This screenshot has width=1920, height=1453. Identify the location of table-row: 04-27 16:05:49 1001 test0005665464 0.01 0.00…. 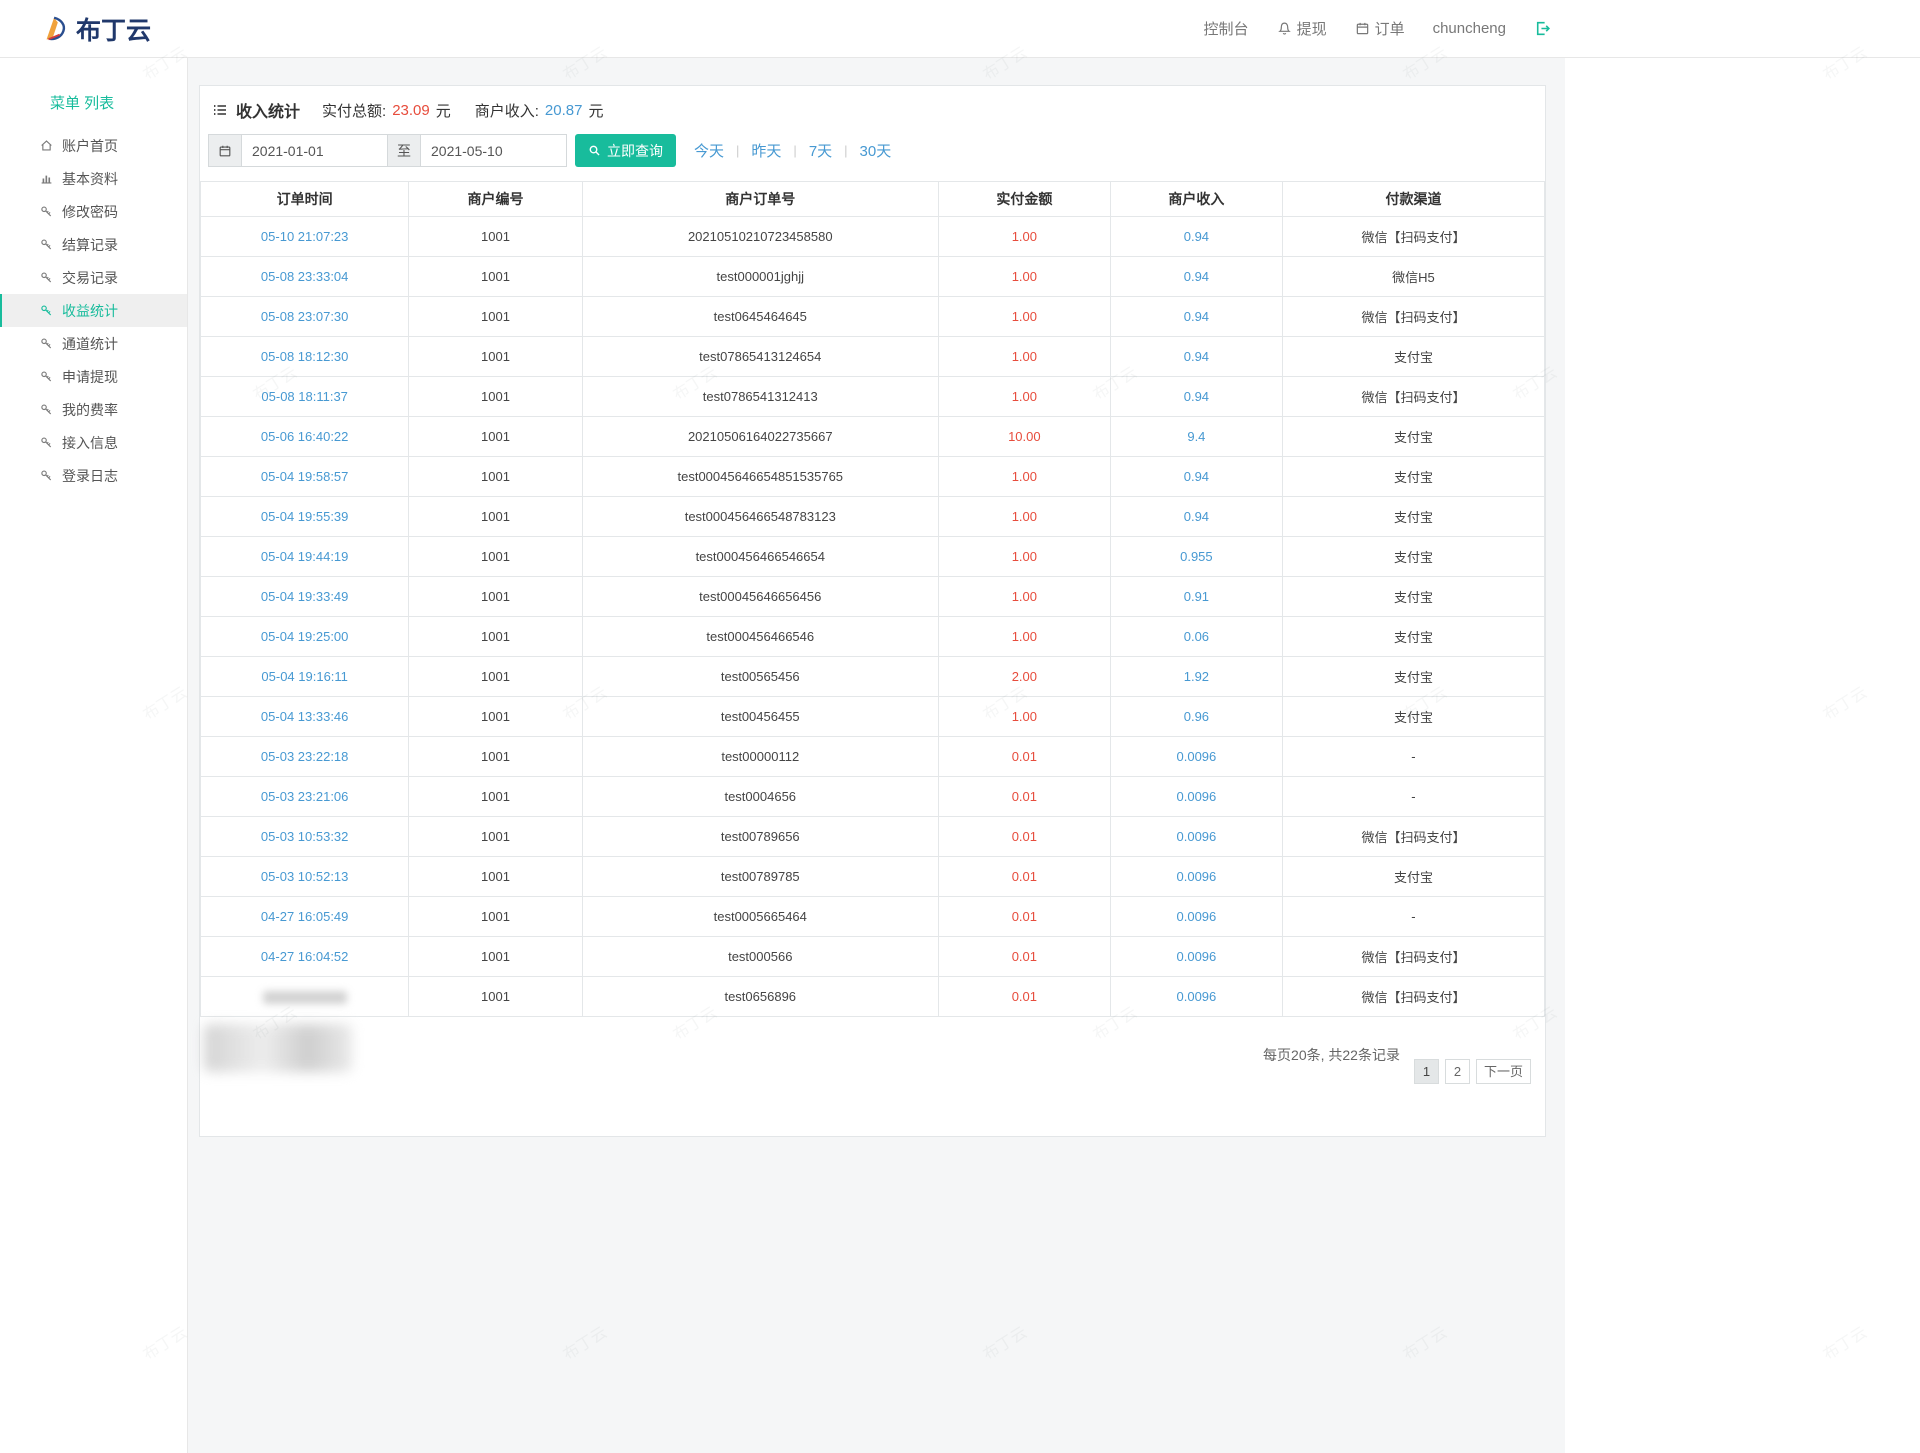
(872, 916).